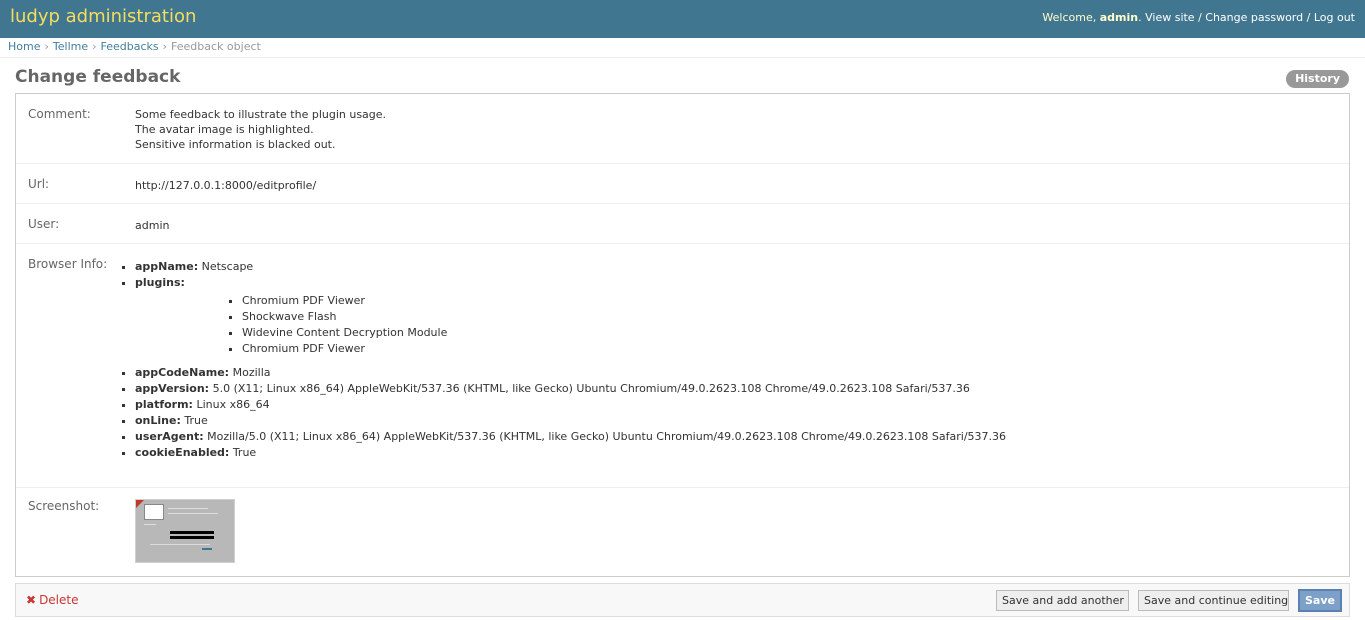 This screenshot has width=1365, height=620. Describe the element at coordinates (570, 267) in the screenshot. I see `list-item: appName: Netscape` at that location.